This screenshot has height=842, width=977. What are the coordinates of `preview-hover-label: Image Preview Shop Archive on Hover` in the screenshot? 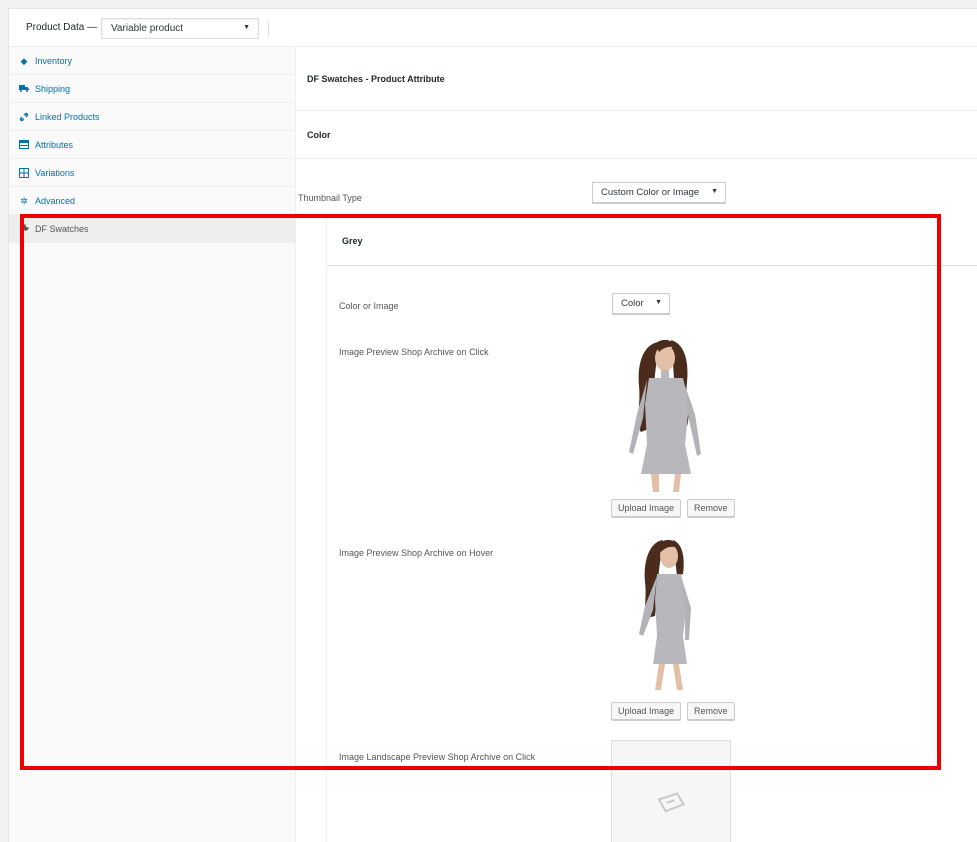 It's located at (416, 553).